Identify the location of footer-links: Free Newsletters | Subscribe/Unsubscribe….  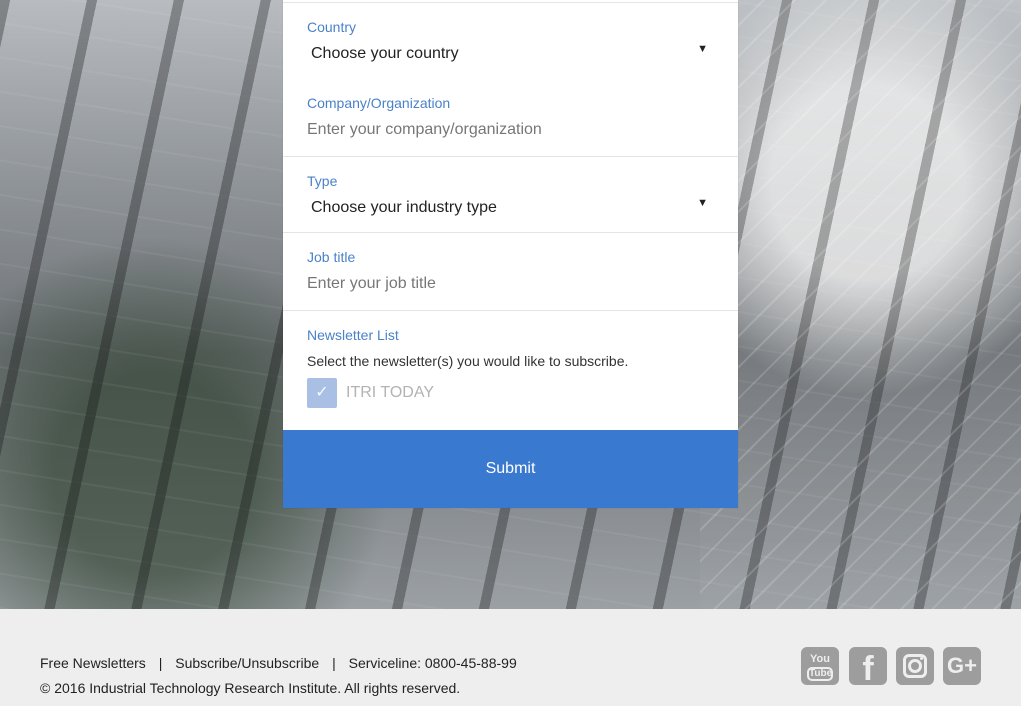
(278, 663).